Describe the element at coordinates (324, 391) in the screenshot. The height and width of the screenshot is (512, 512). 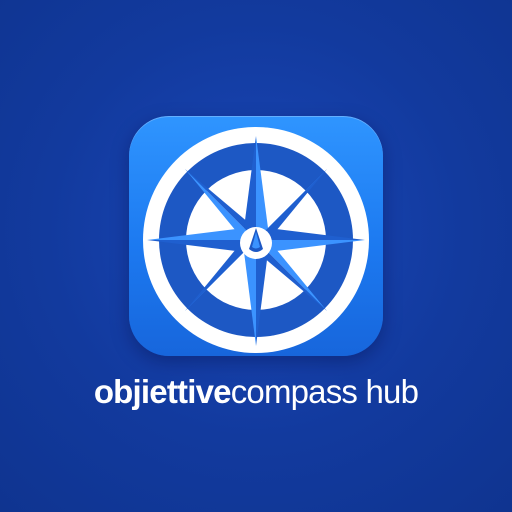
I see `wordmark-regular-part: compass hub` at that location.